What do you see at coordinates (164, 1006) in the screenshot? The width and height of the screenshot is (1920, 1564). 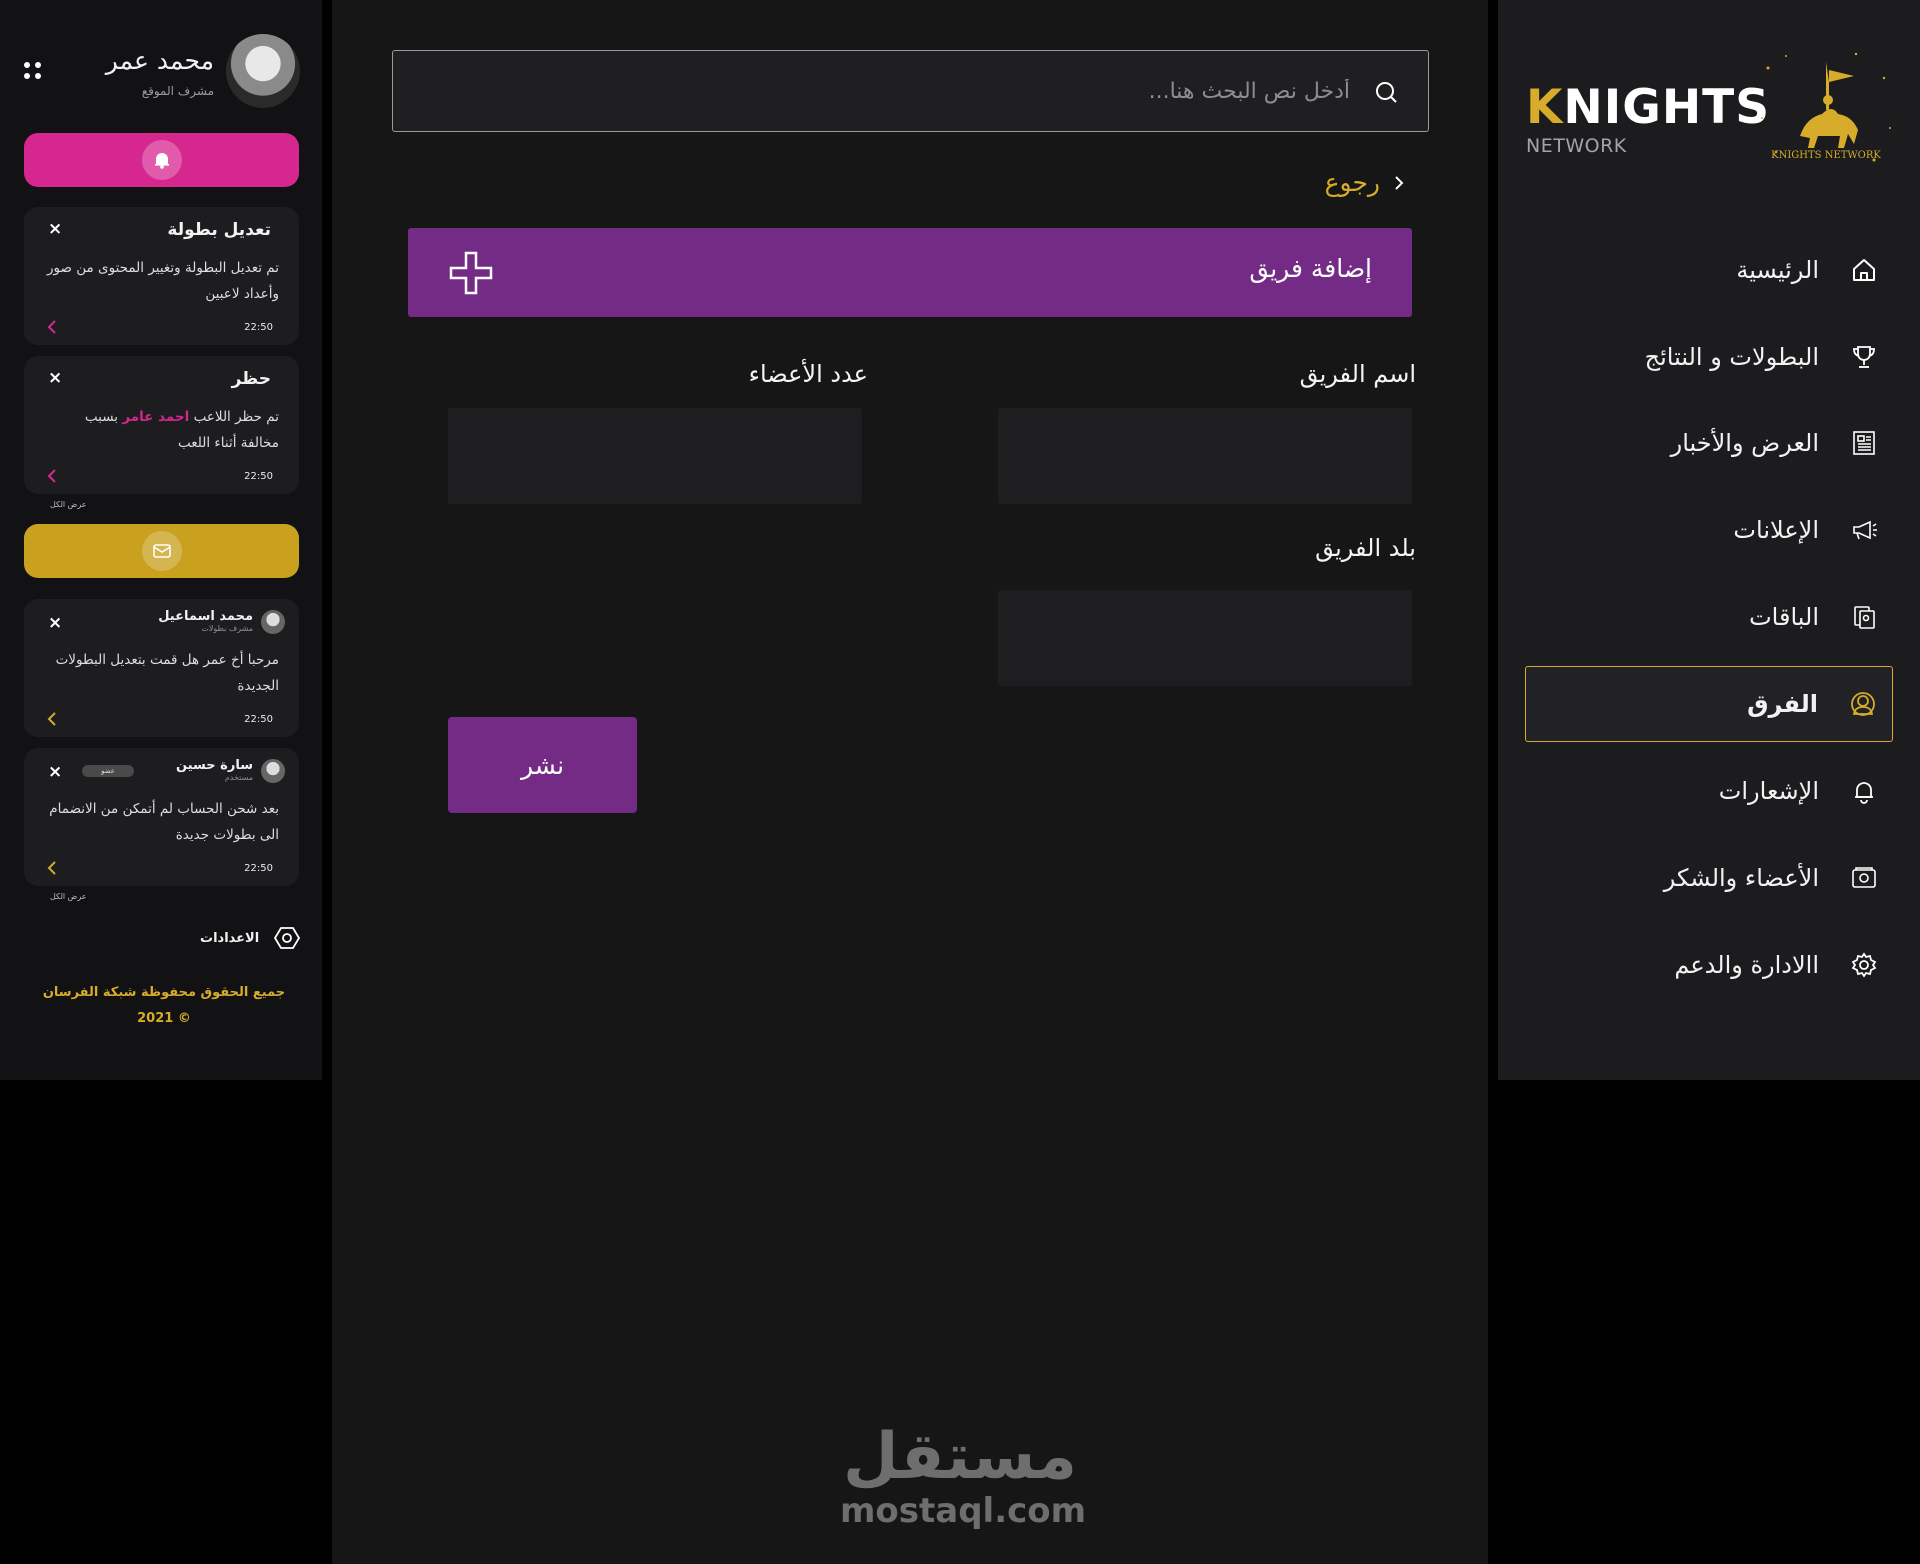 I see `copyright: جميع الحقوق محفوظة شبكة الفرسان © 2021` at bounding box center [164, 1006].